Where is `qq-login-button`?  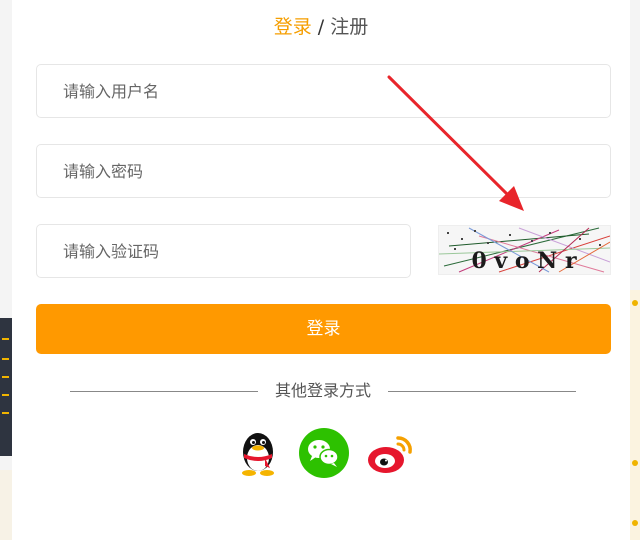
qq-login-button is located at coordinates (258, 453).